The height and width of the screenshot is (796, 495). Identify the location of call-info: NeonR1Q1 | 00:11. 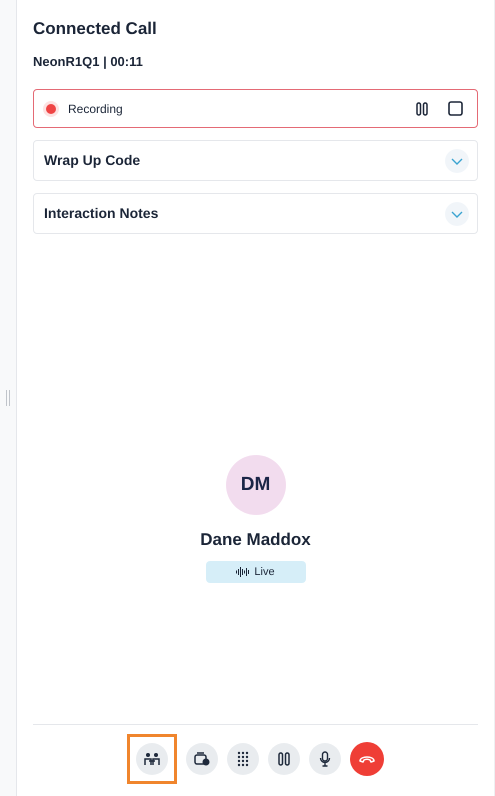
(88, 61).